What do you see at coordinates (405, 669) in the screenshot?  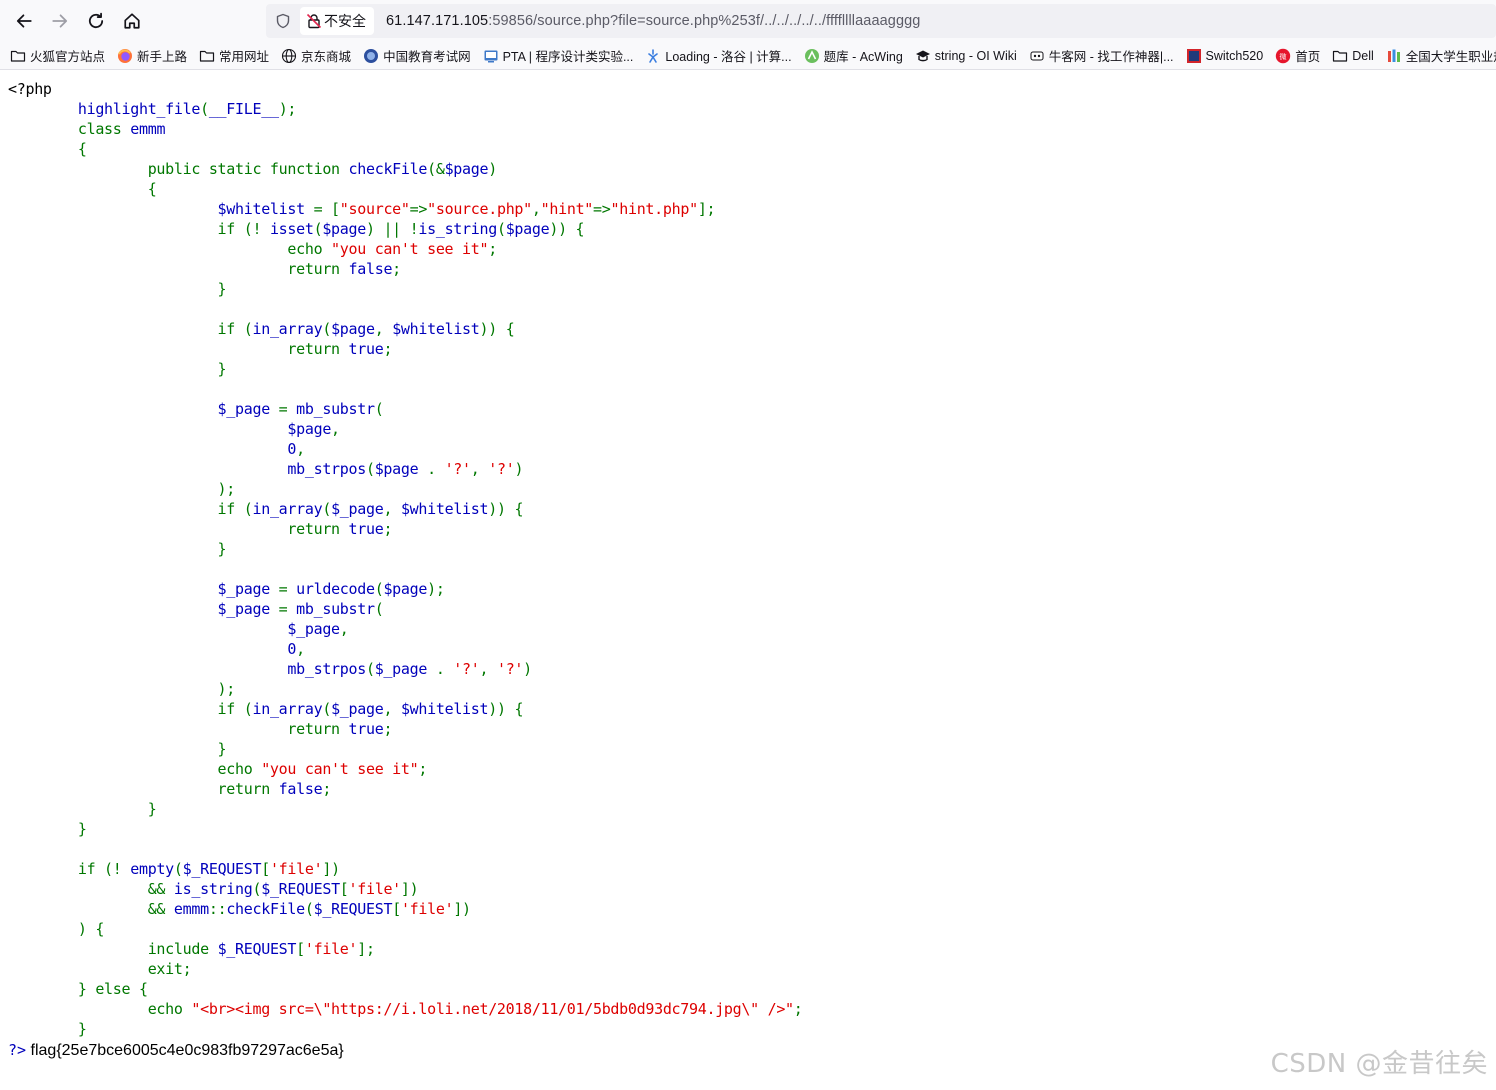 I see `code-line: mb_strpos($_page . '?', '?')` at bounding box center [405, 669].